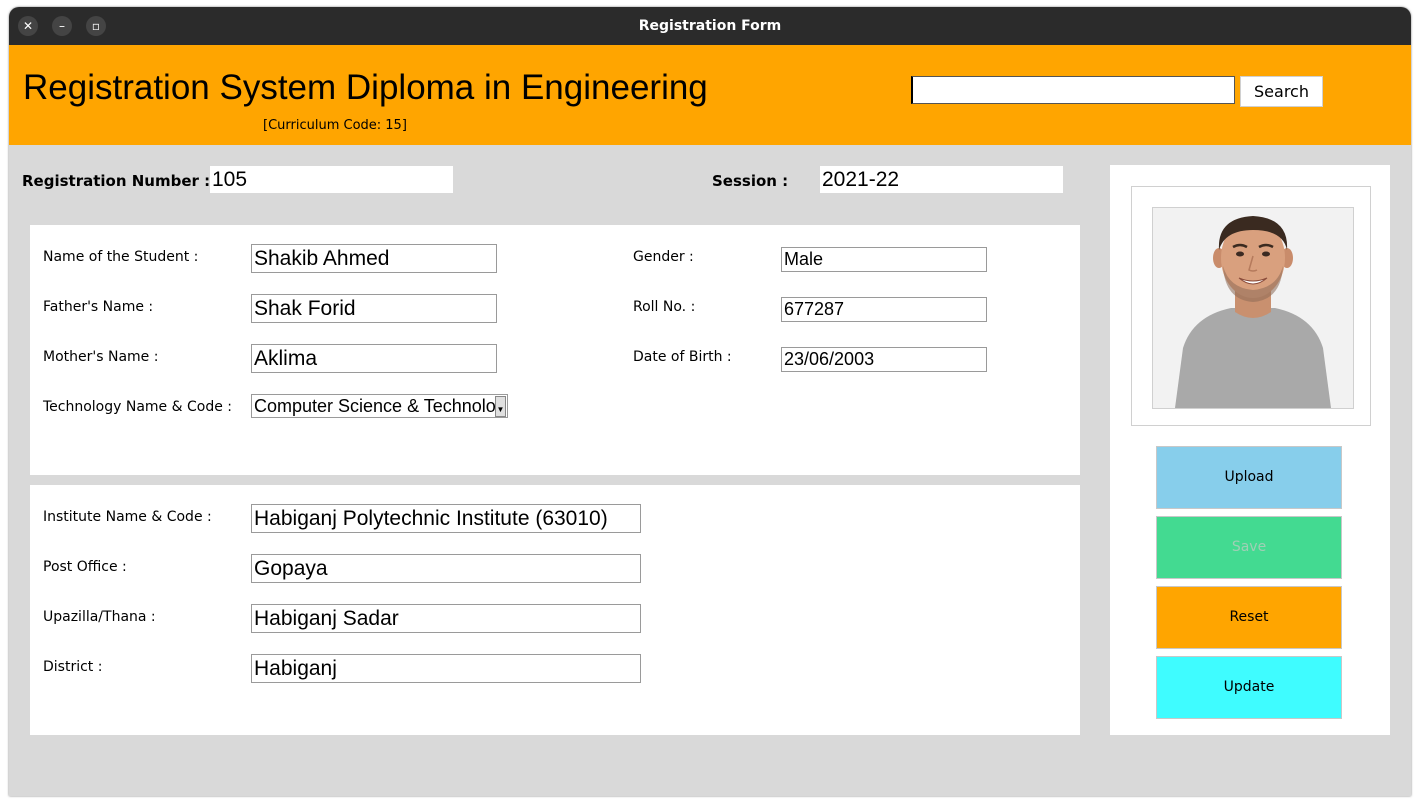 The width and height of the screenshot is (1420, 805). I want to click on mother-name-field: Aklima, so click(374, 358).